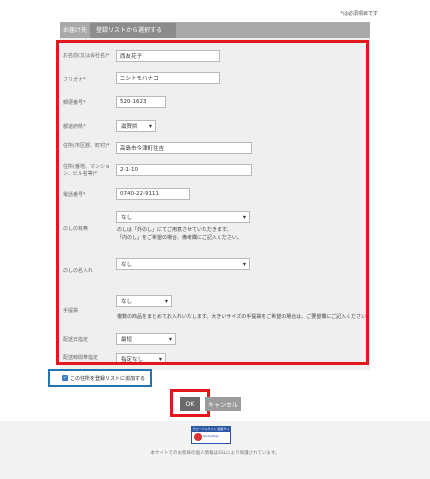 The height and width of the screenshot is (479, 430). What do you see at coordinates (107, 378) in the screenshot?
I see `add-to-list-label: この住所を登録リストに追加する` at bounding box center [107, 378].